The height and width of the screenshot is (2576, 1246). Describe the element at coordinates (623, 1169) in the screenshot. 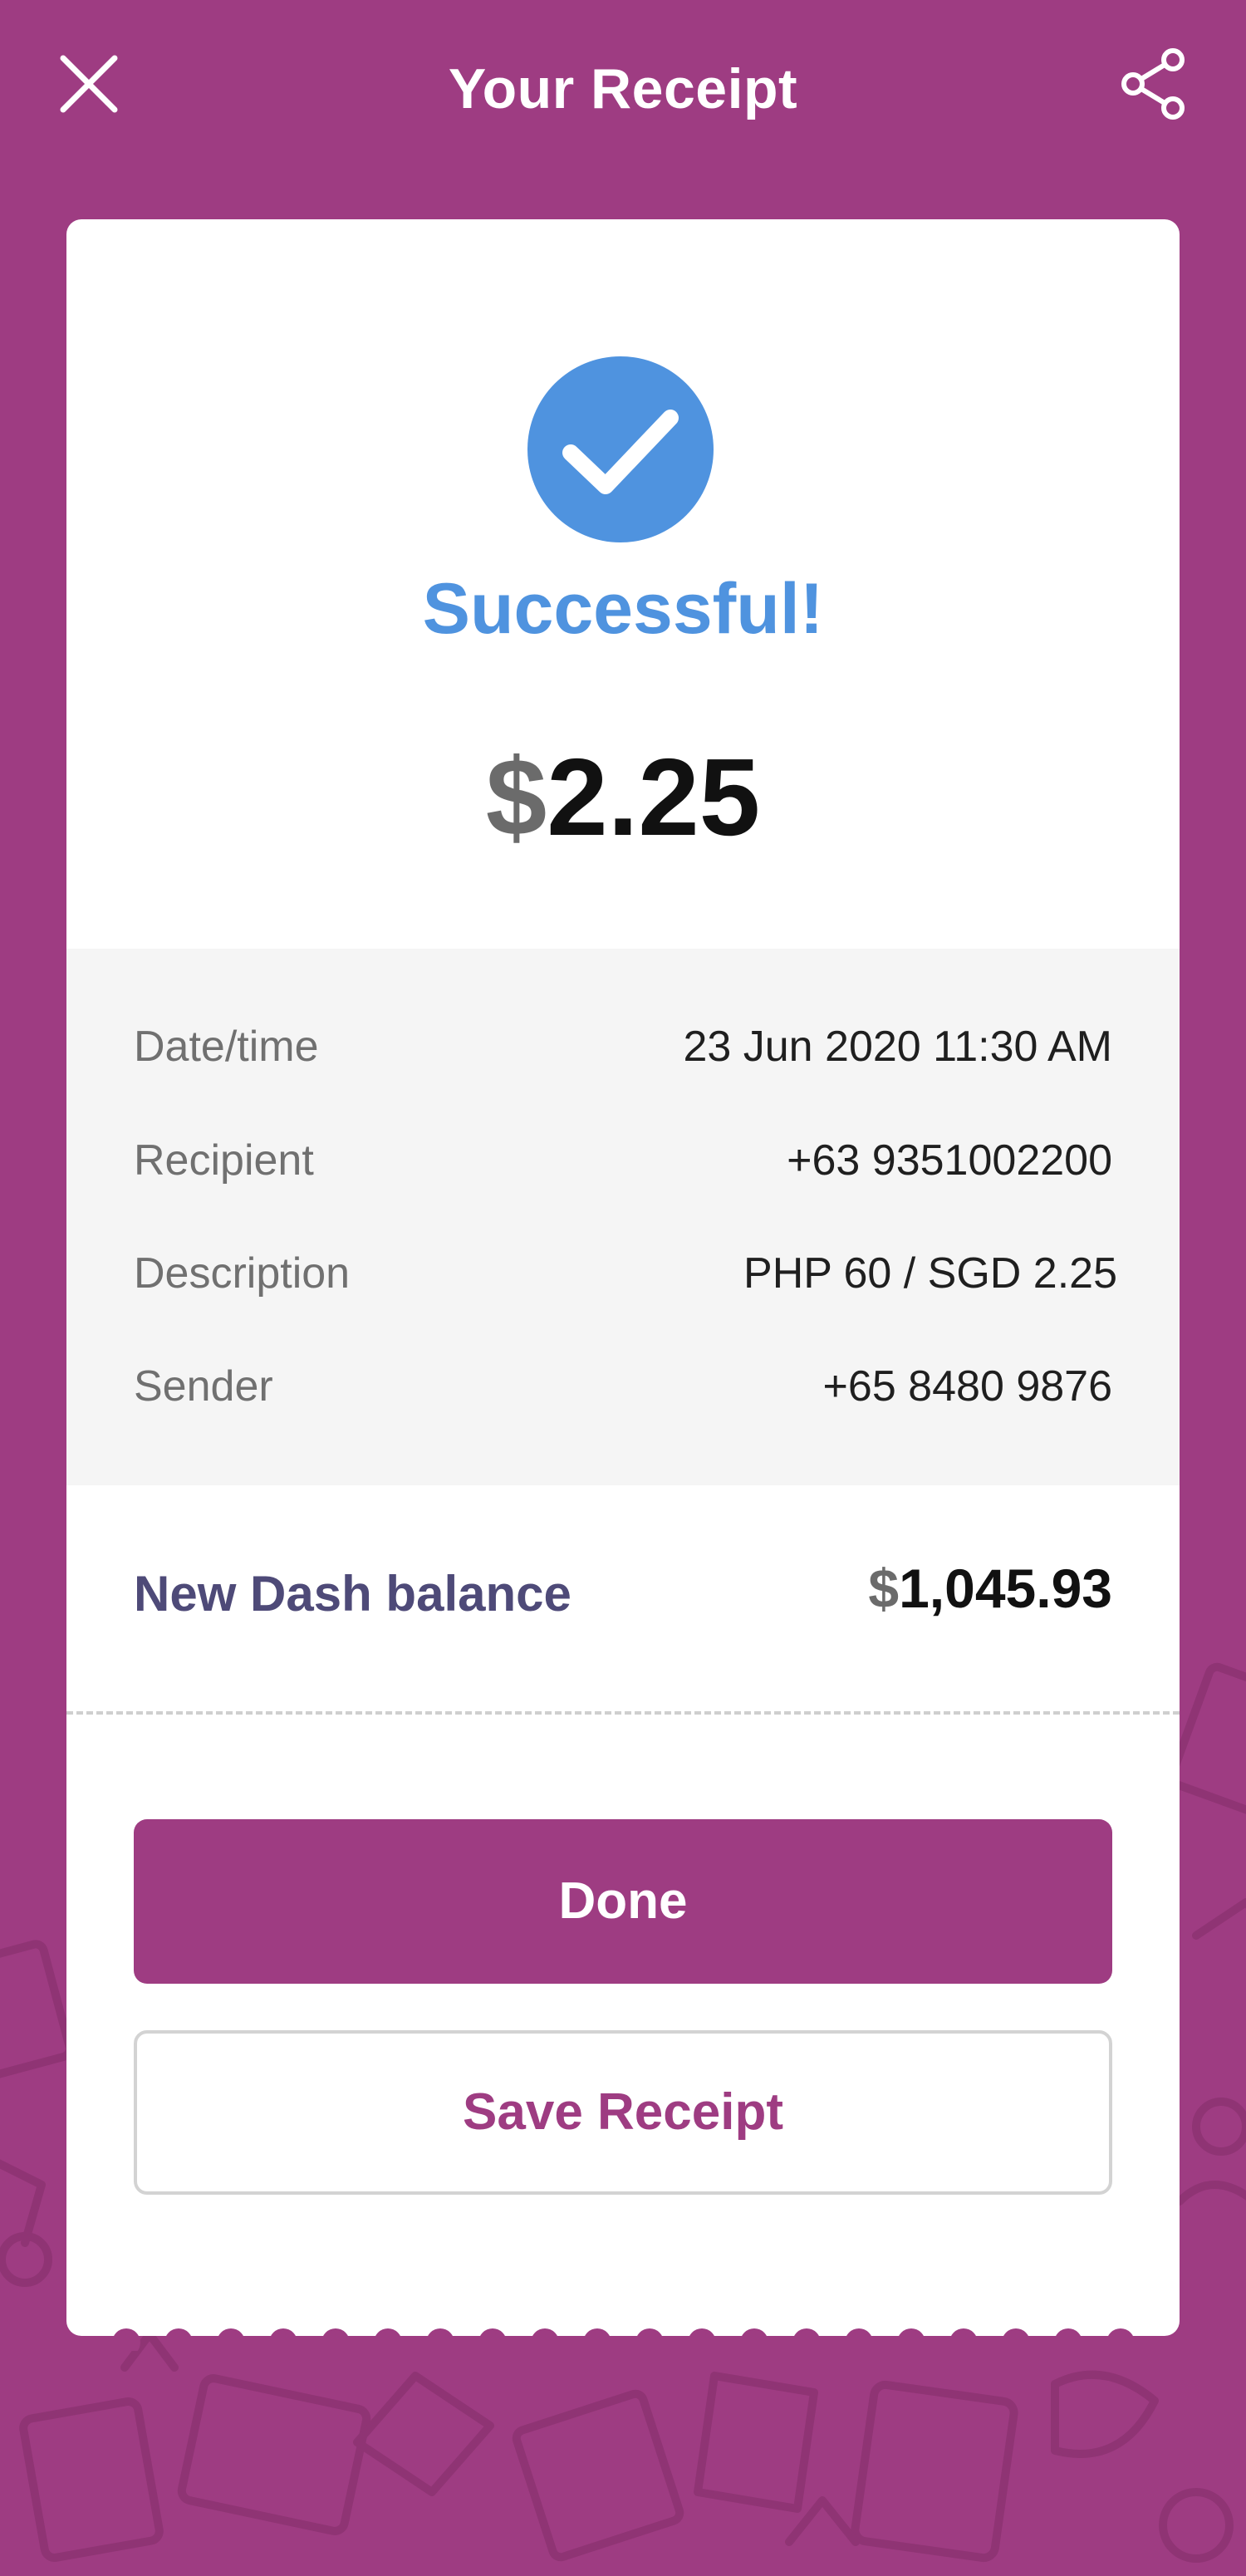

I see `detail-row-recipient: Recipient +63 9351002200` at that location.